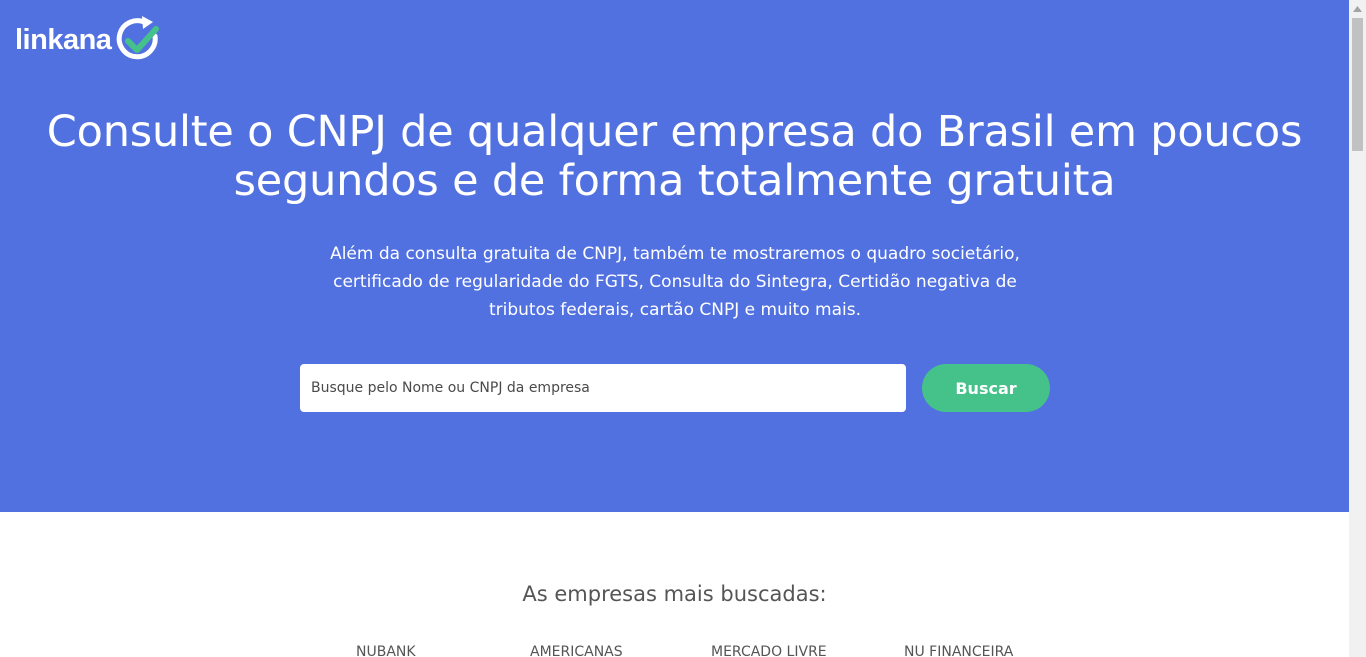 This screenshot has height=657, width=1366. I want to click on headline-line-2: segundos e de forma totalmente gratuita, so click(674, 181).